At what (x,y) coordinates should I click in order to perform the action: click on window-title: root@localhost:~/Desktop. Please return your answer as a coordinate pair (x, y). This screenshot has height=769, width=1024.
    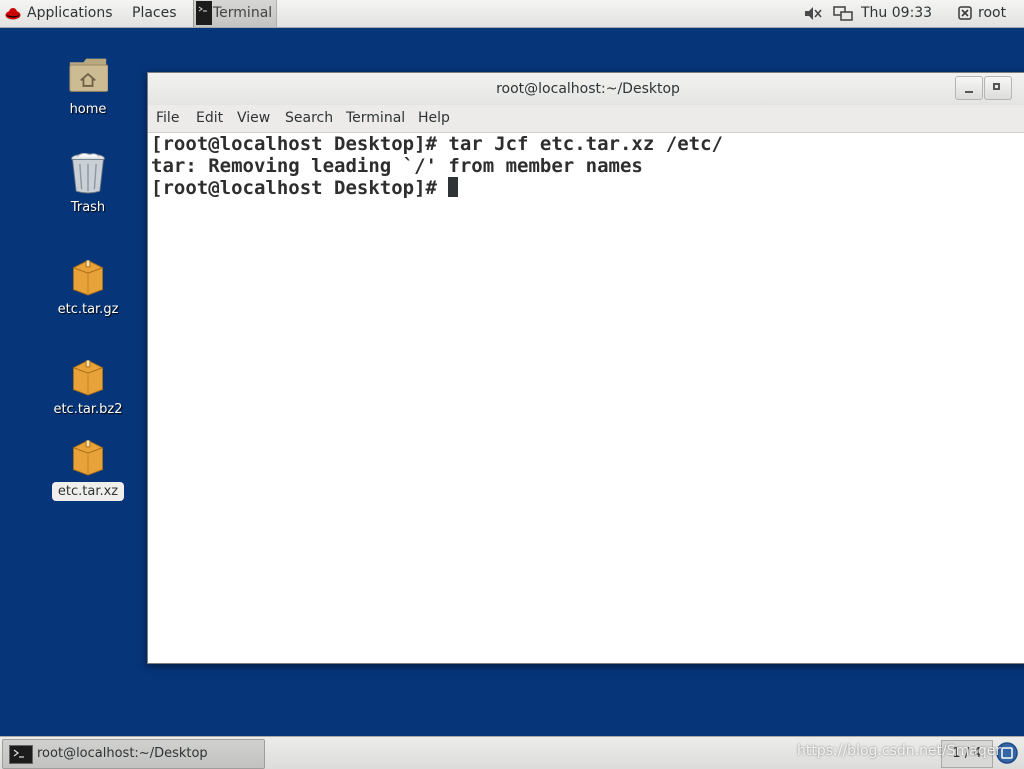
    Looking at the image, I should click on (588, 89).